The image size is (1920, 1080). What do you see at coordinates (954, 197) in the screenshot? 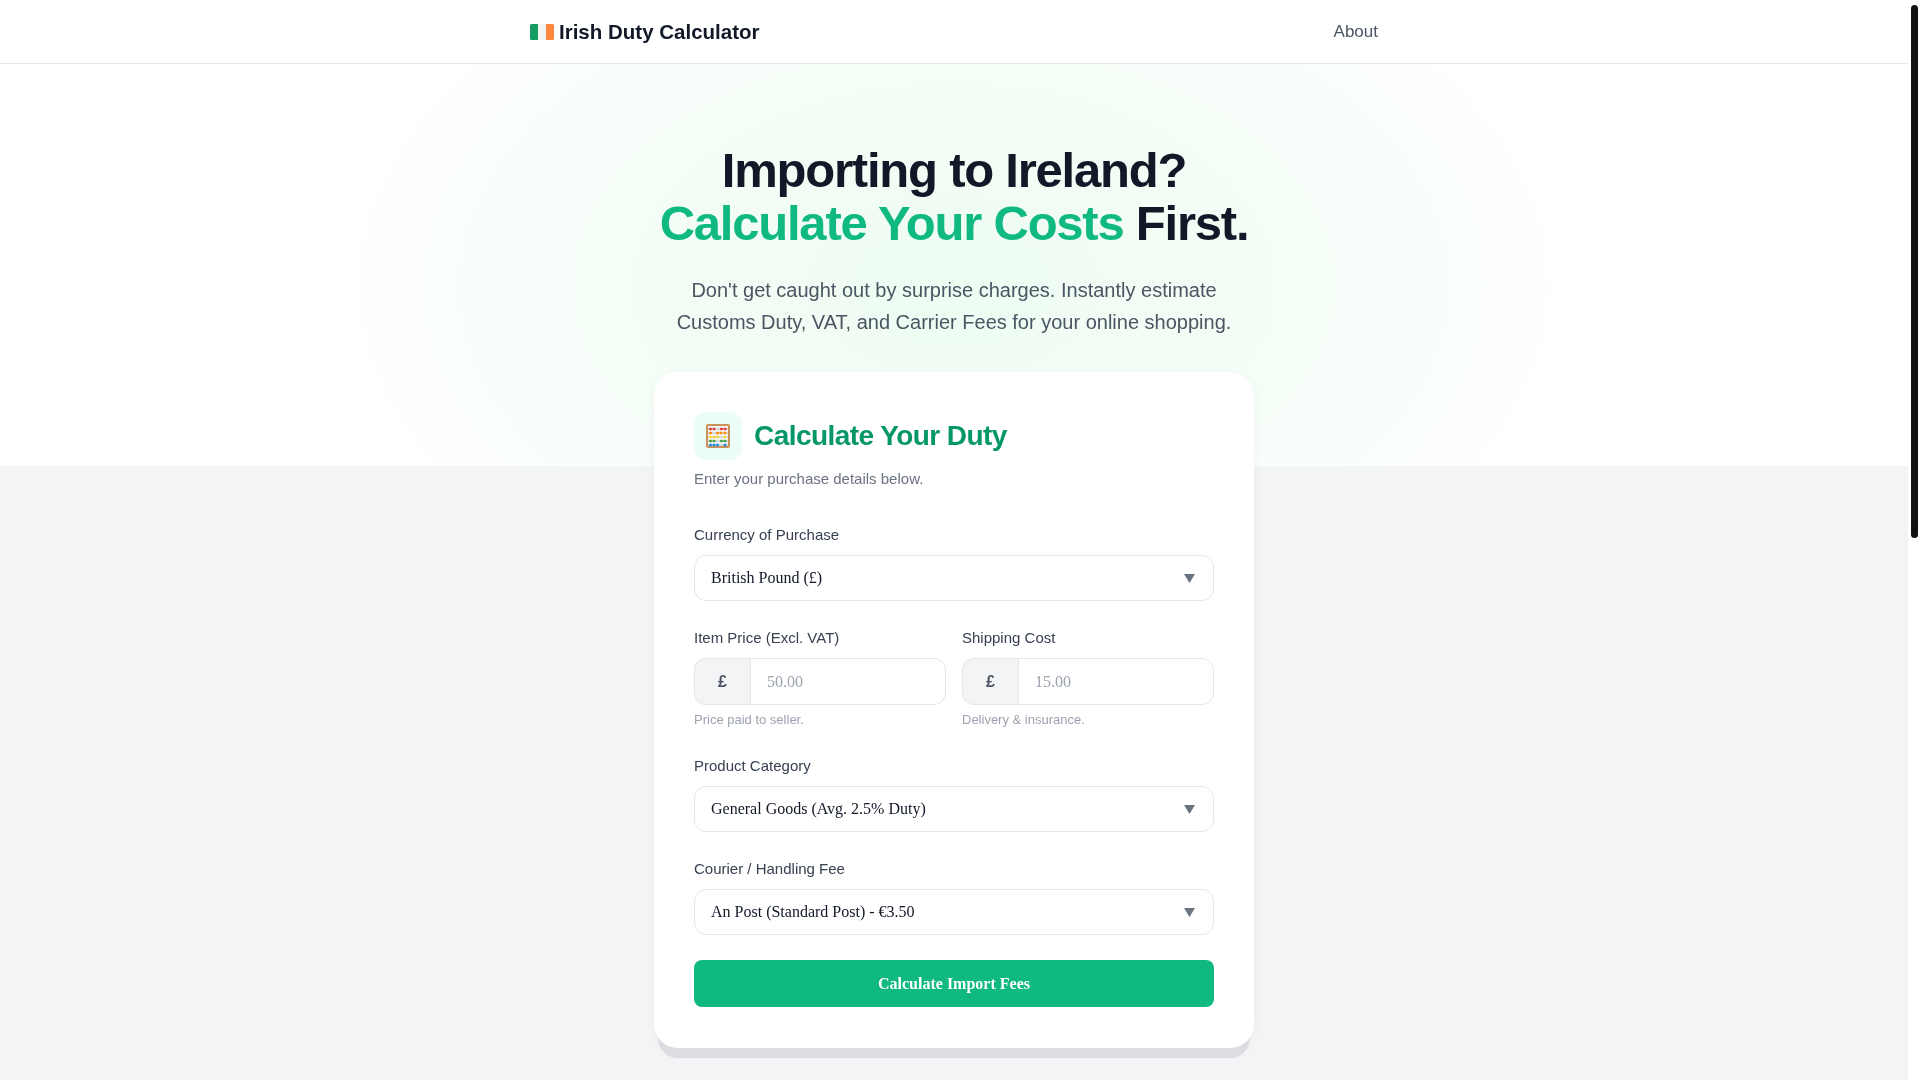
I see `hero-heading: Importing to Ireland? Calculate Your Costs First.` at bounding box center [954, 197].